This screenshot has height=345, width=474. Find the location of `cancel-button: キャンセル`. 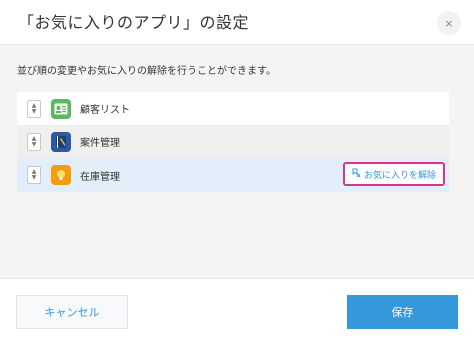

cancel-button: キャンセル is located at coordinates (72, 312).